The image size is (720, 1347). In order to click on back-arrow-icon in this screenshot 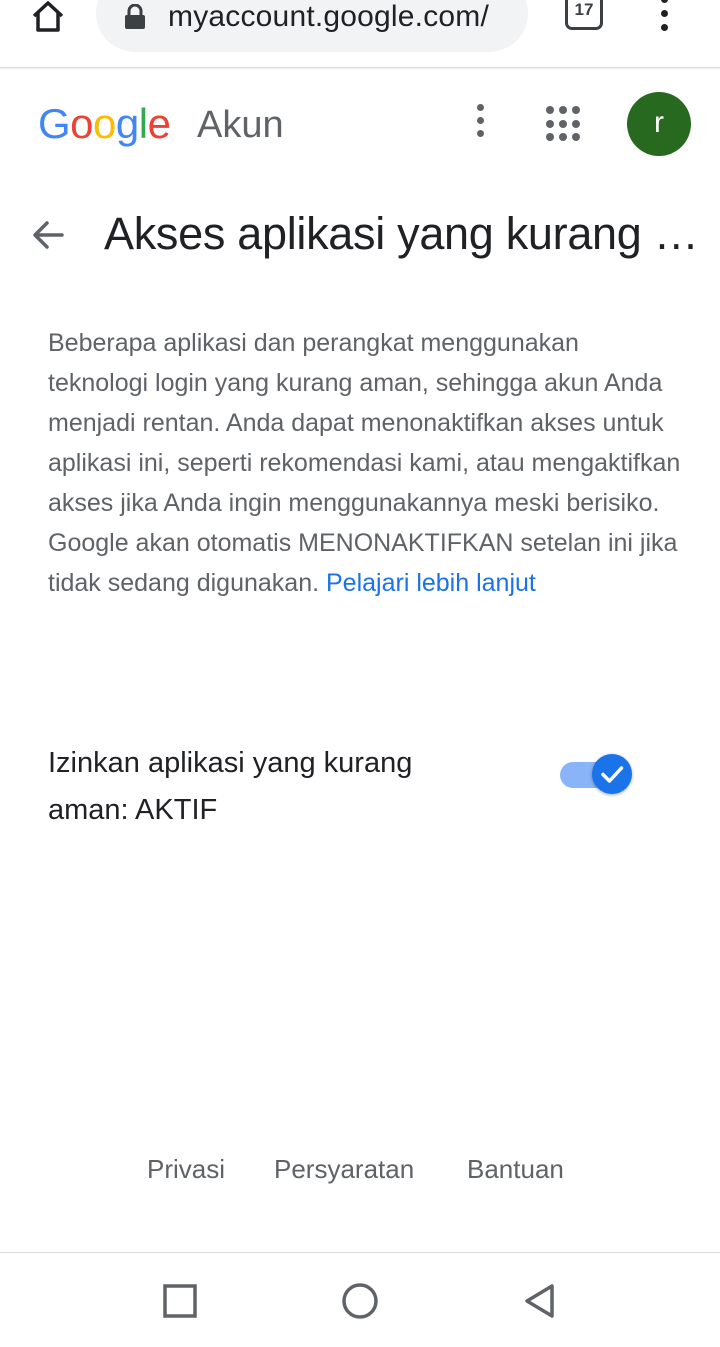, I will do `click(49, 235)`.